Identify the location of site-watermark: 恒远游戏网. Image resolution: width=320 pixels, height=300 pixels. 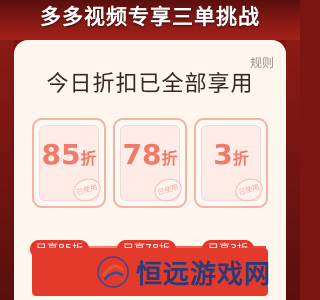
(196, 272).